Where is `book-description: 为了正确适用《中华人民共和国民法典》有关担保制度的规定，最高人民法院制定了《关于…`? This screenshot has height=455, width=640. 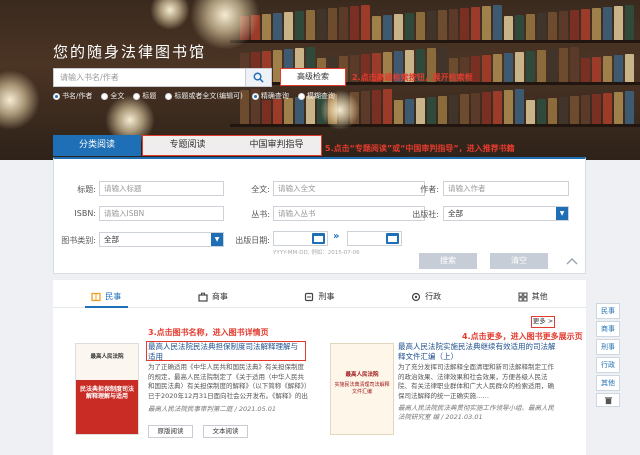
book-description: 为了正确适用《中华人民共和国民法典》有关担保制度的规定，最高人民法院制定了《关于… is located at coordinates (228, 381).